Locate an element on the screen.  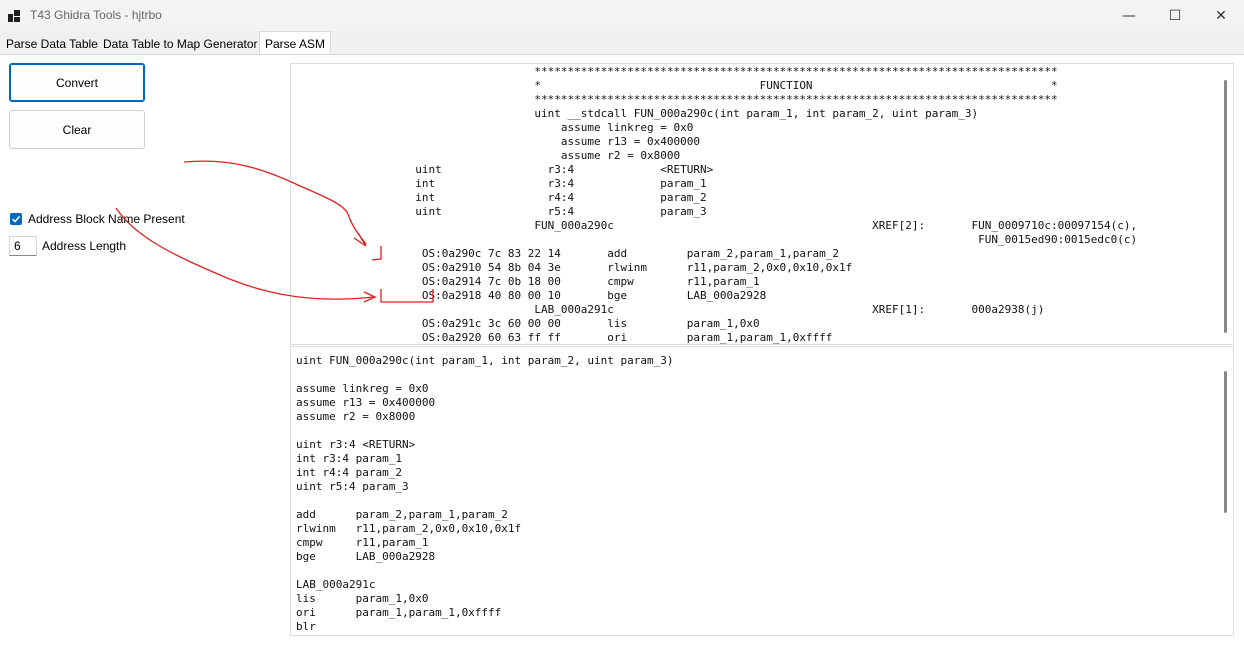
close-button: ✕ is located at coordinates (1221, 15).